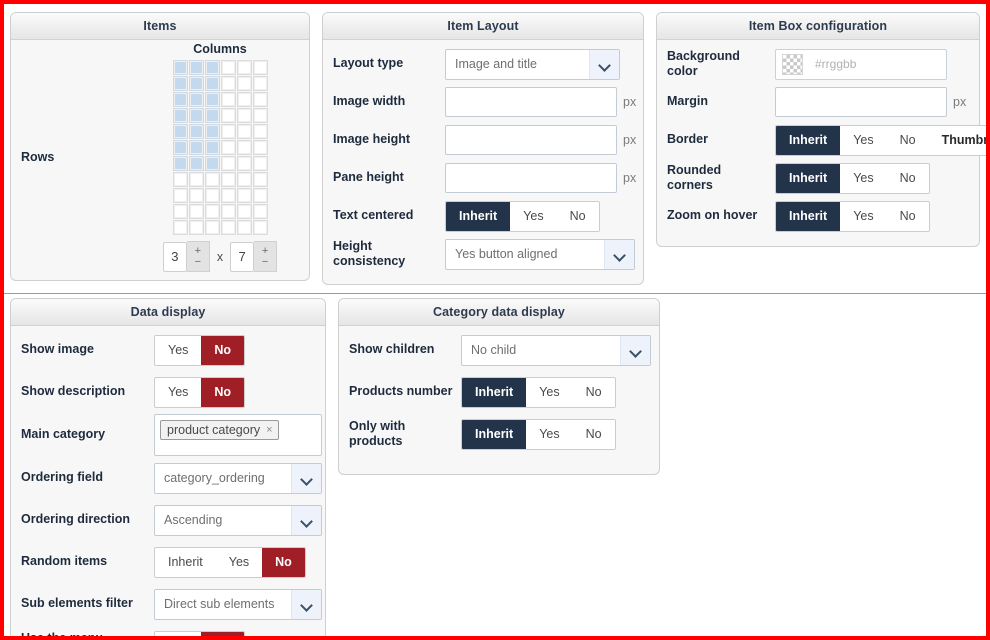 The height and width of the screenshot is (640, 990). I want to click on random-items-toggle: Inherit Yes No, so click(230, 562).